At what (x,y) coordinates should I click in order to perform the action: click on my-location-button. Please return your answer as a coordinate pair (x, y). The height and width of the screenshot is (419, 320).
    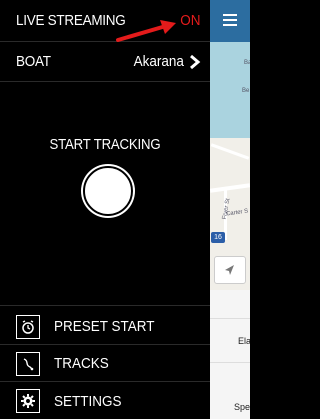
    Looking at the image, I should click on (230, 270).